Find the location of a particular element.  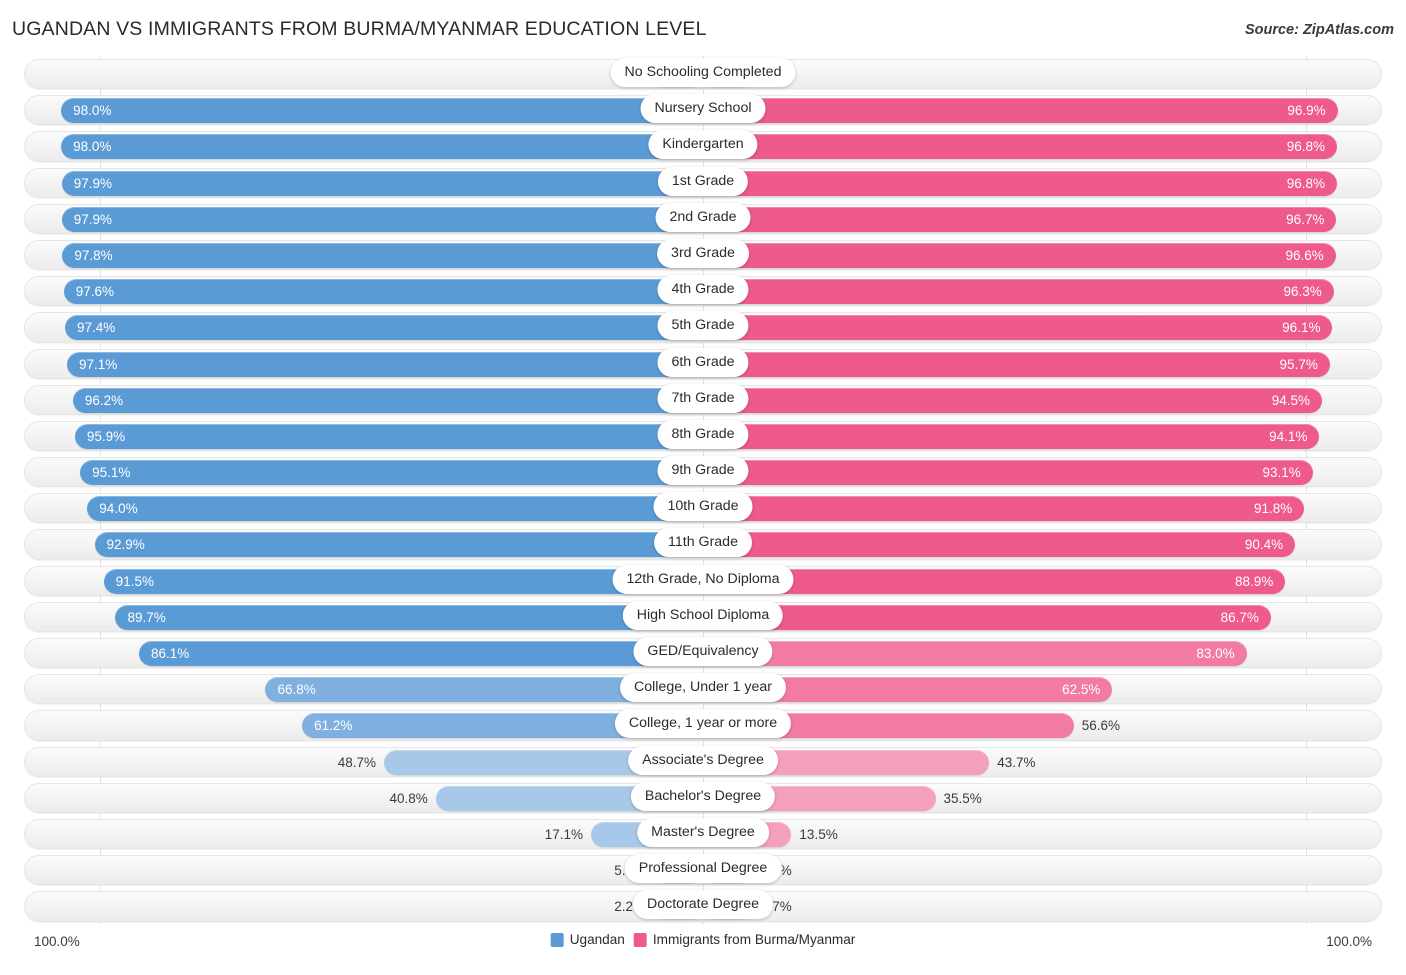

chart-row: 96.2% 94.5% 7th Grade is located at coordinates (703, 400).